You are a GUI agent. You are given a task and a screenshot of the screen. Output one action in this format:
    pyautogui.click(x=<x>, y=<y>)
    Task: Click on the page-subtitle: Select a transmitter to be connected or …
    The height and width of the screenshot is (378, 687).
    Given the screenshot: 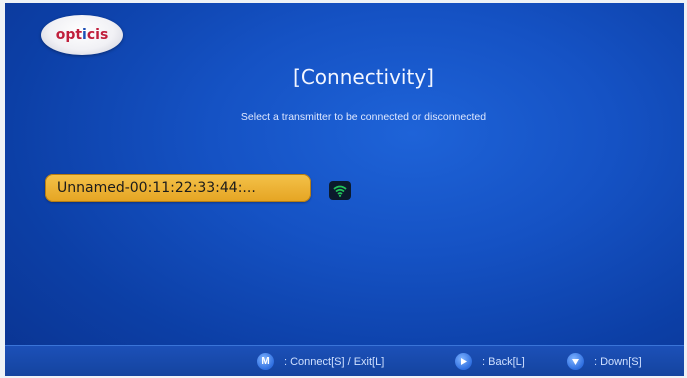 What is the action you would take?
    pyautogui.click(x=363, y=117)
    